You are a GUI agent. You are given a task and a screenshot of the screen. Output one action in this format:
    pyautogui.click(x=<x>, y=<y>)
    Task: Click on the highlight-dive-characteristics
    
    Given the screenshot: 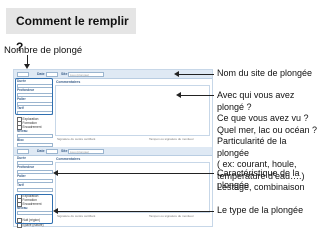 What is the action you would take?
    pyautogui.click(x=34, y=96)
    